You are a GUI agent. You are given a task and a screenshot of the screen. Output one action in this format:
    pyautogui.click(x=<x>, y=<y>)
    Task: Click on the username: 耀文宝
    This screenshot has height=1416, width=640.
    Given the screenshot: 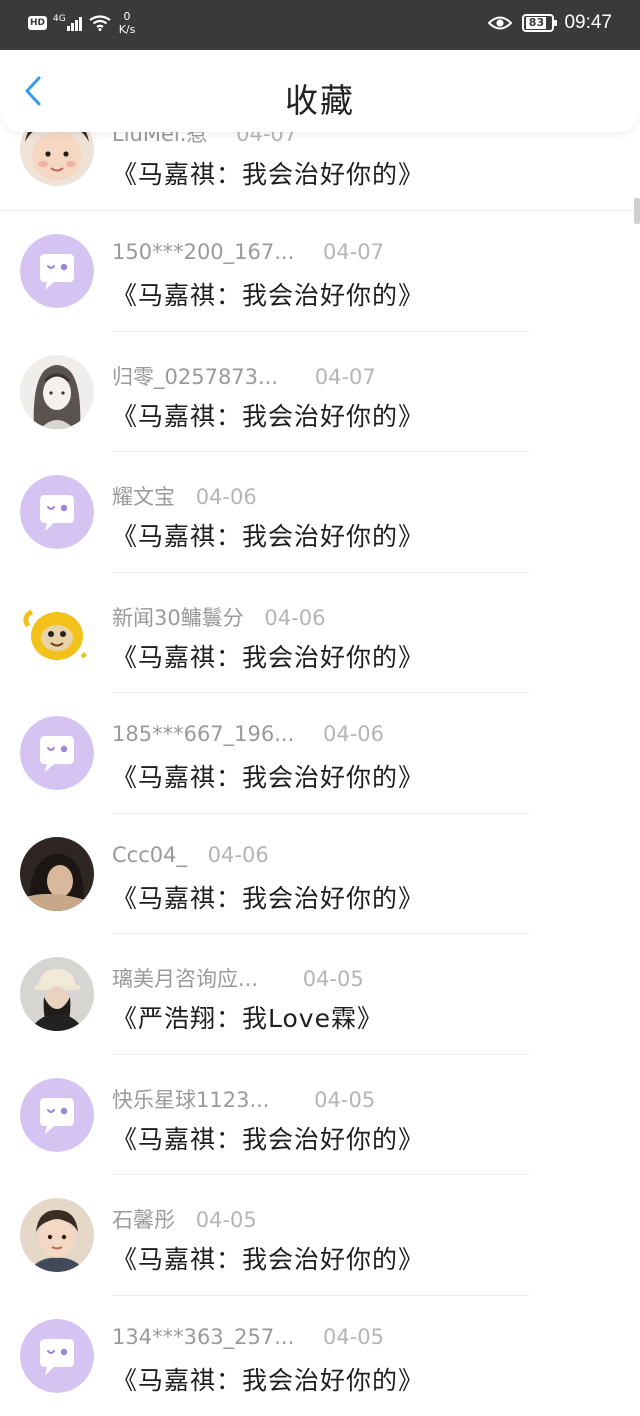 What is the action you would take?
    pyautogui.click(x=143, y=497)
    